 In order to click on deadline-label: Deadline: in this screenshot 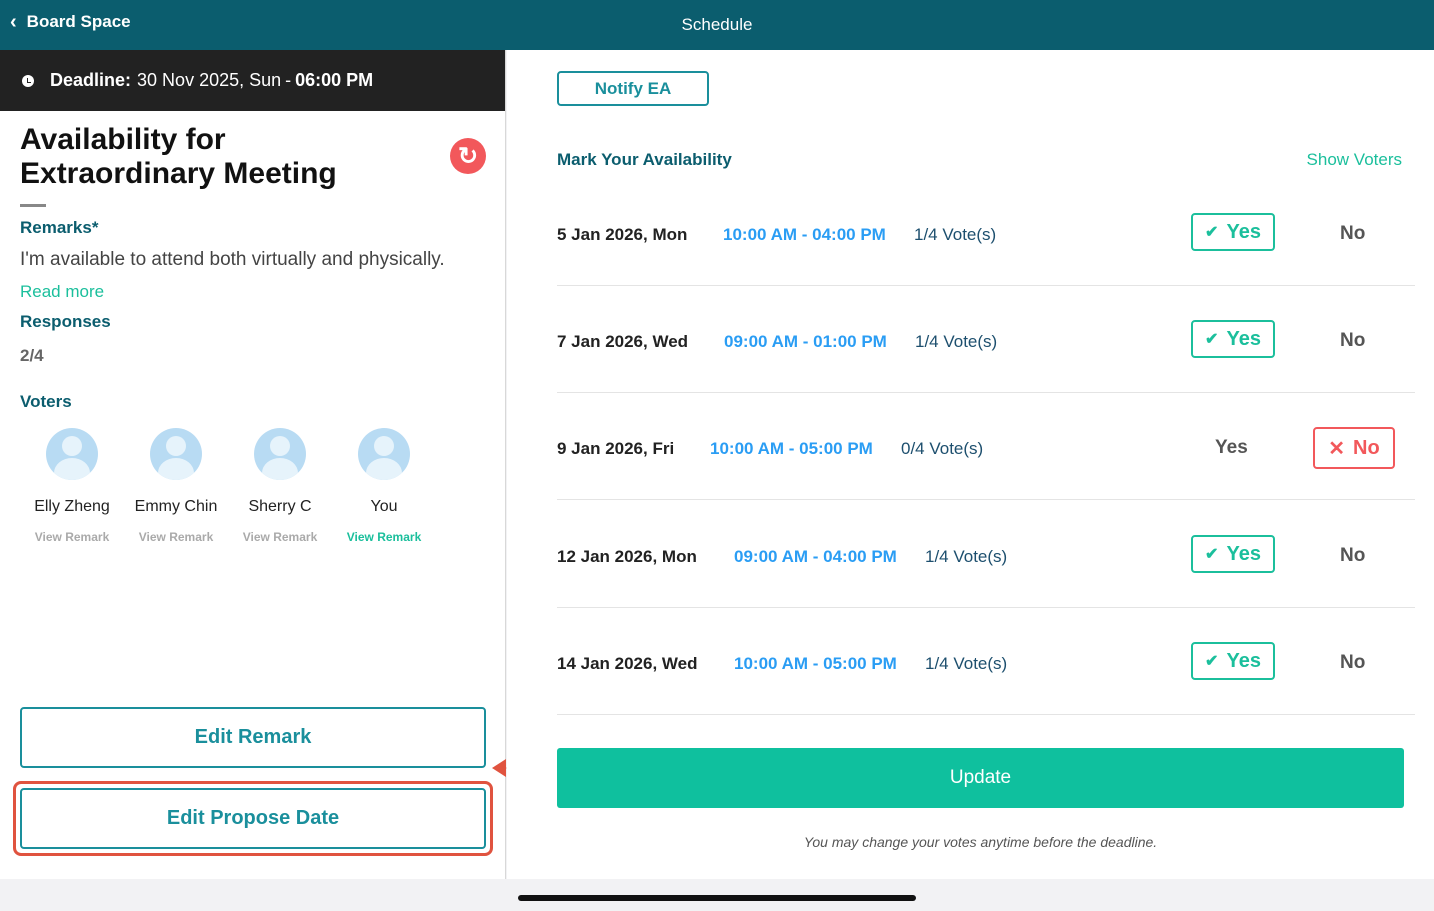, I will do `click(91, 80)`.